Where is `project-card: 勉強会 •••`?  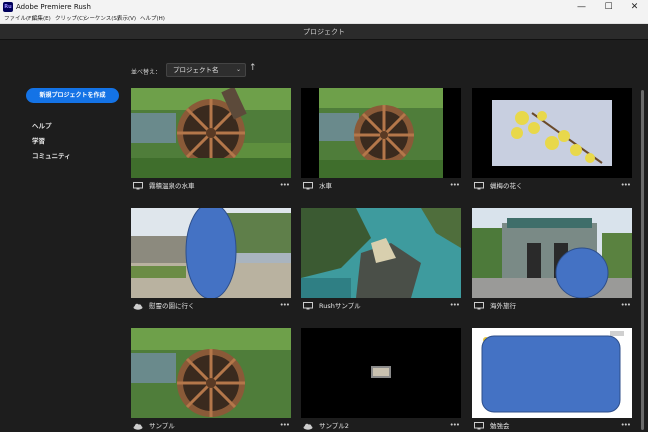
project-card: 勉強会 ••• is located at coordinates (552, 380).